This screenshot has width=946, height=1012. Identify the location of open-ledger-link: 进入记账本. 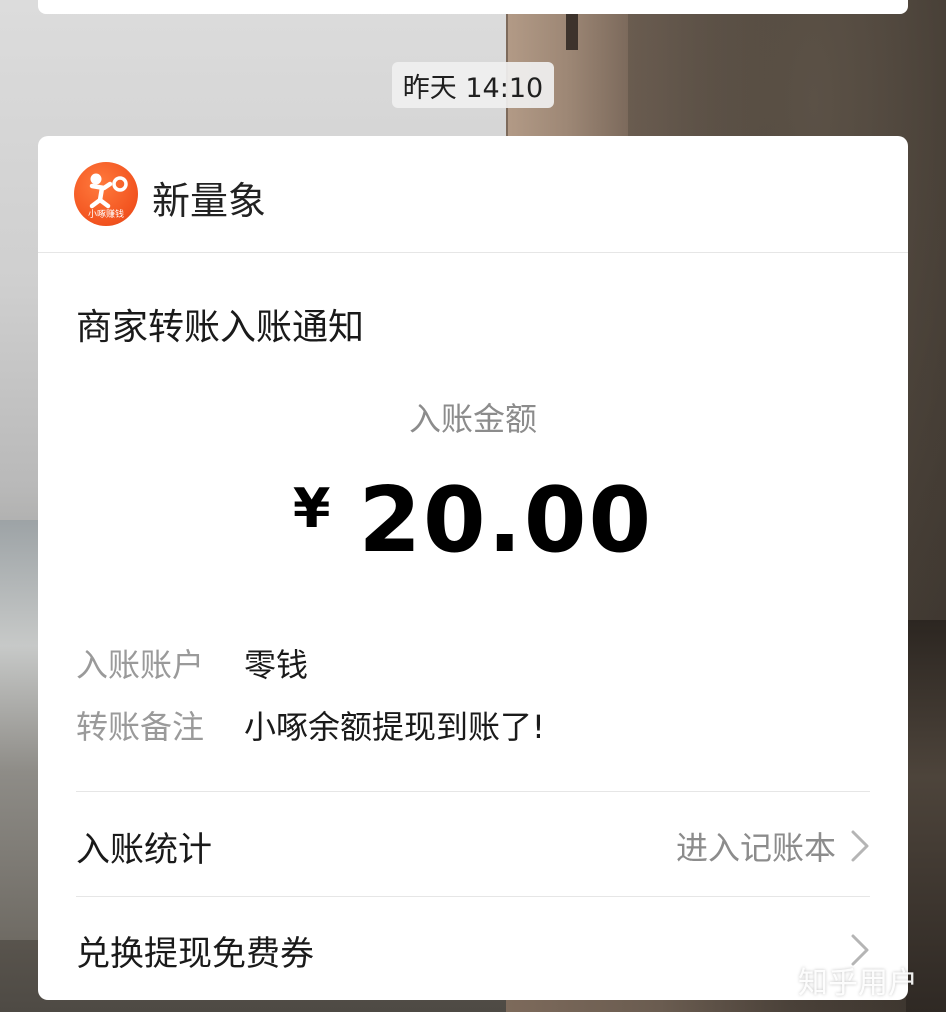
(756, 846).